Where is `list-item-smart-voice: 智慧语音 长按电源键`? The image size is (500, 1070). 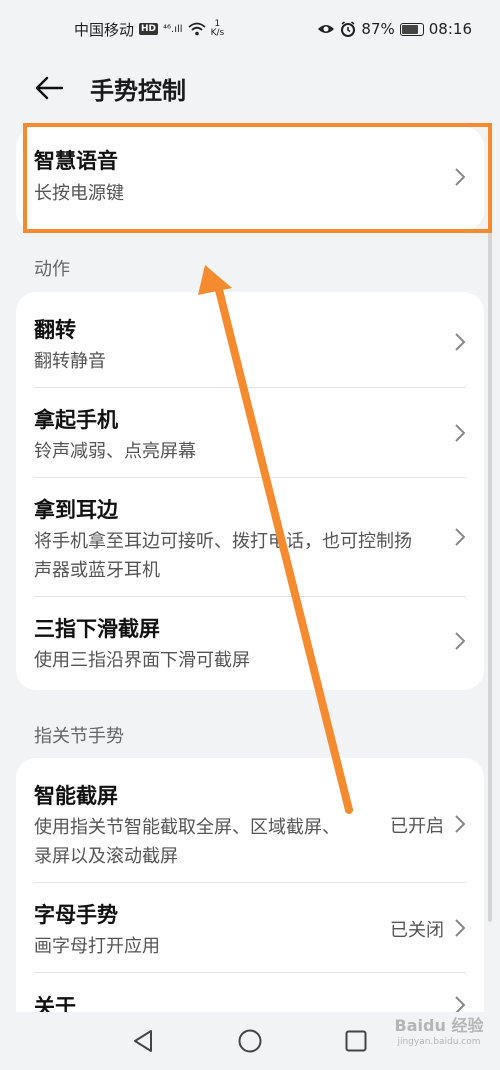 list-item-smart-voice: 智慧语音 长按电源键 is located at coordinates (250, 179).